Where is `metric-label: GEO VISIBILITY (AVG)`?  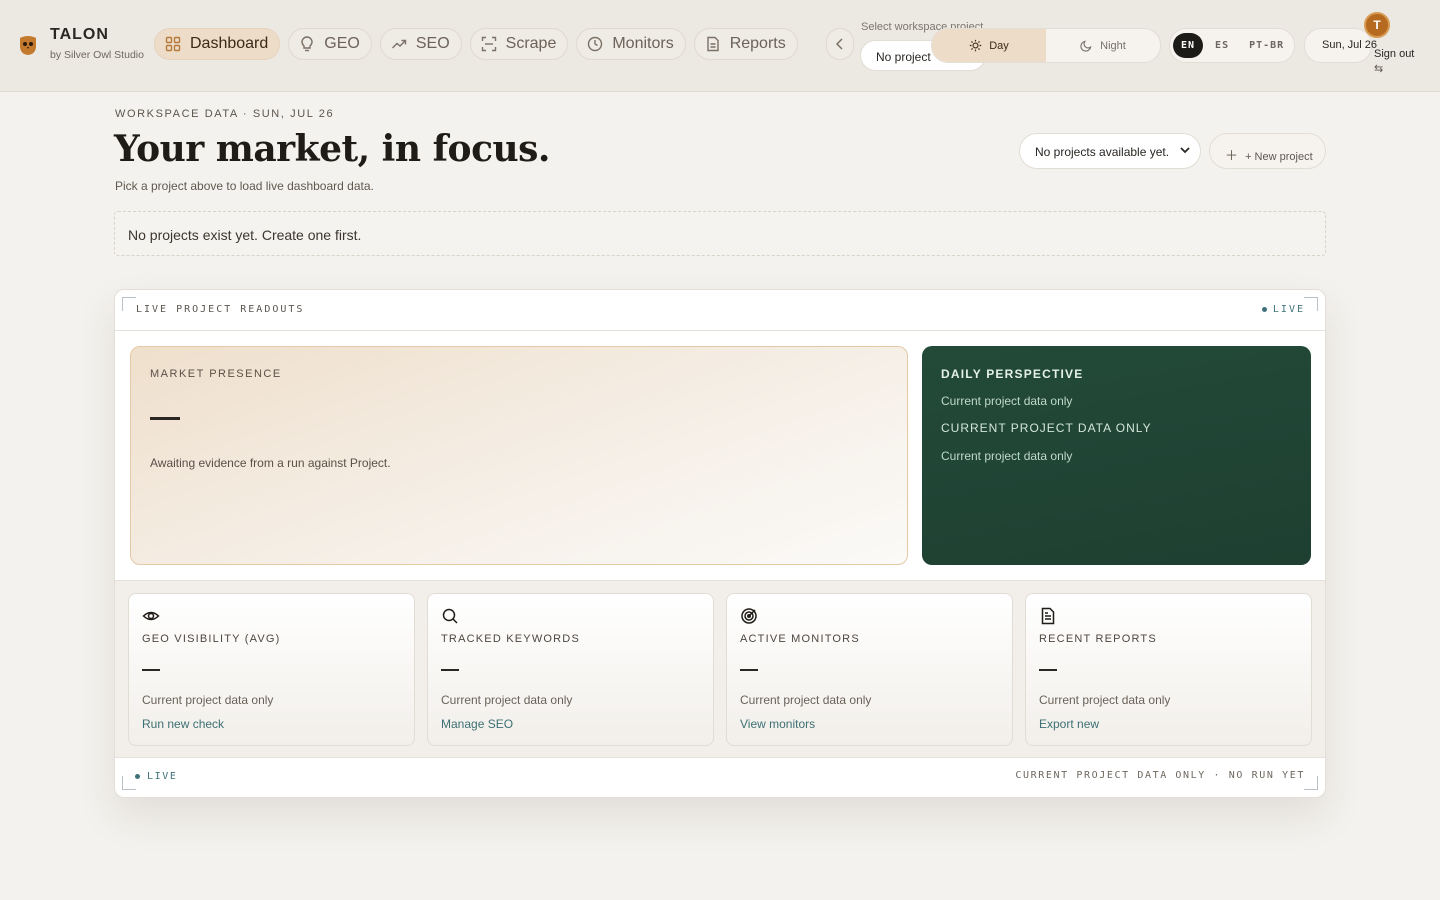
metric-label: GEO VISIBILITY (AVG) is located at coordinates (211, 639).